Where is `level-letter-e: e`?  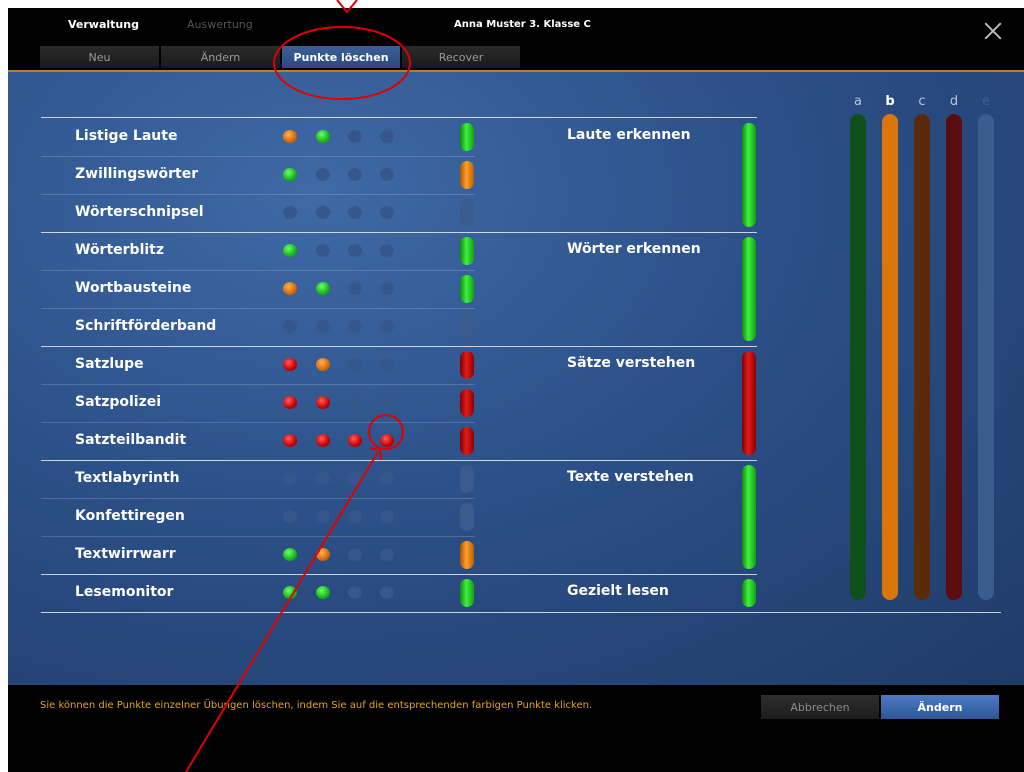
level-letter-e: e is located at coordinates (986, 101).